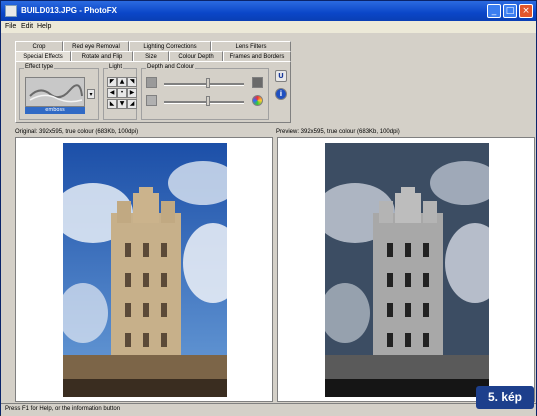 This screenshot has height=416, width=537. What do you see at coordinates (44, 26) in the screenshot?
I see `menu-help: Help` at bounding box center [44, 26].